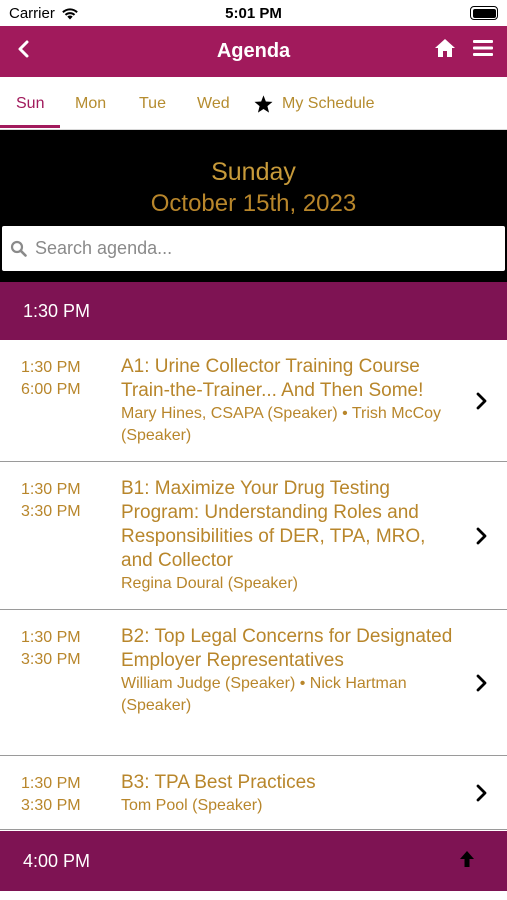 The width and height of the screenshot is (507, 900). What do you see at coordinates (192, 805) in the screenshot?
I see `session-speakers: Tom Pool (Speaker)` at bounding box center [192, 805].